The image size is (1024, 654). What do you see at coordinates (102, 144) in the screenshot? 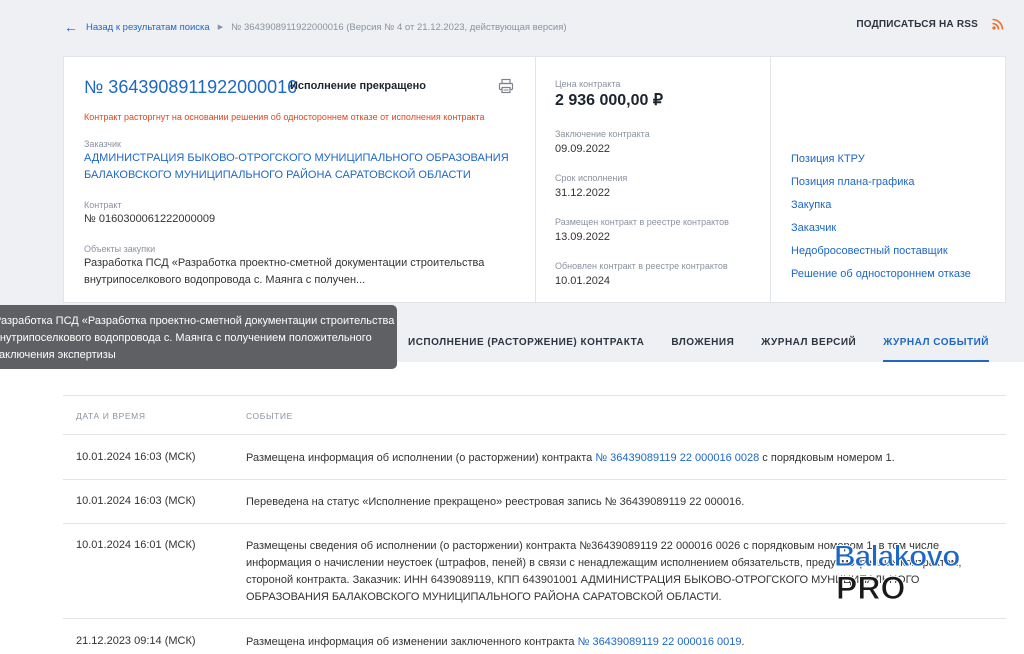
I see `customer-label: Заказчик` at bounding box center [102, 144].